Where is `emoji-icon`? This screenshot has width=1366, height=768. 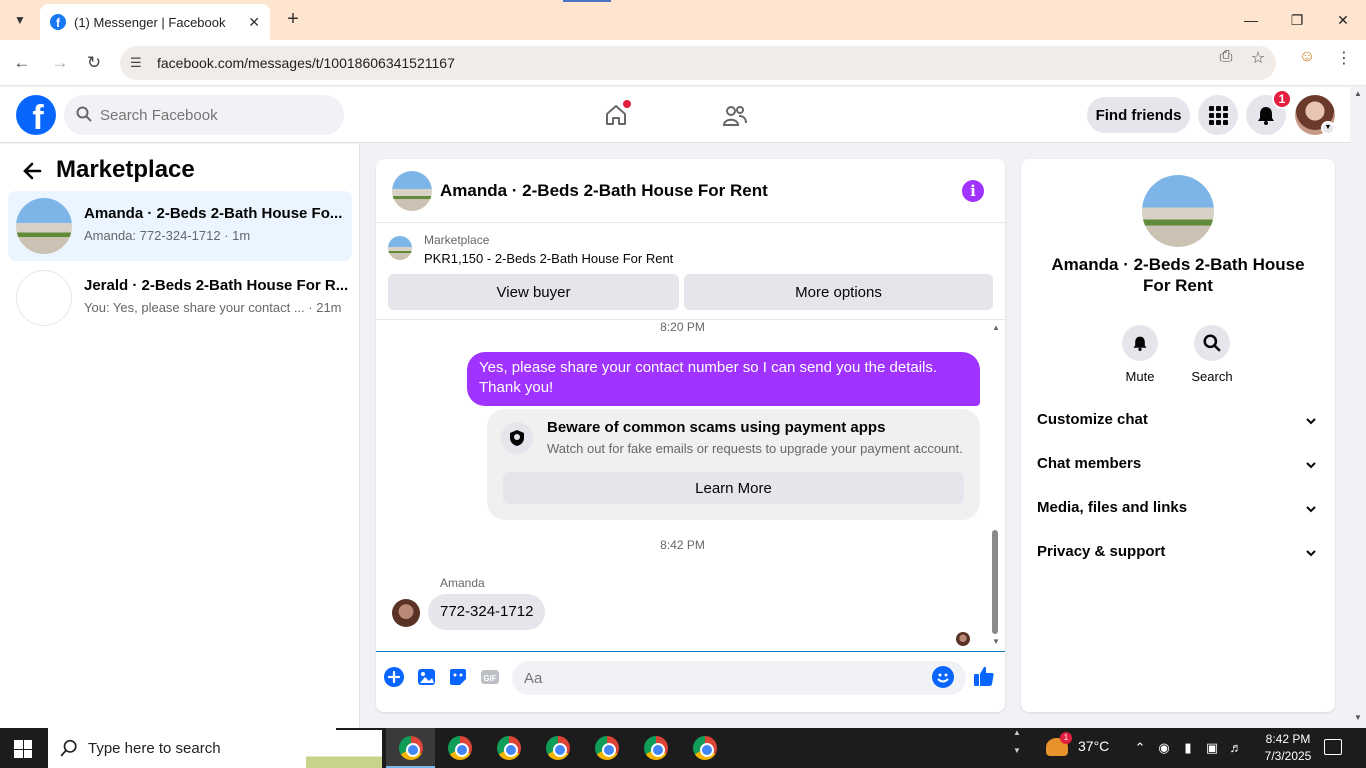
emoji-icon is located at coordinates (943, 677).